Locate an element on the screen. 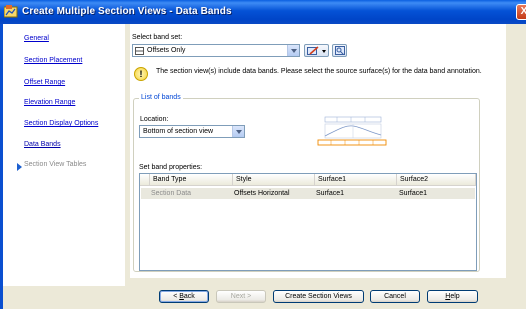 The width and height of the screenshot is (526, 309). sidebar-item-general: General is located at coordinates (36, 38).